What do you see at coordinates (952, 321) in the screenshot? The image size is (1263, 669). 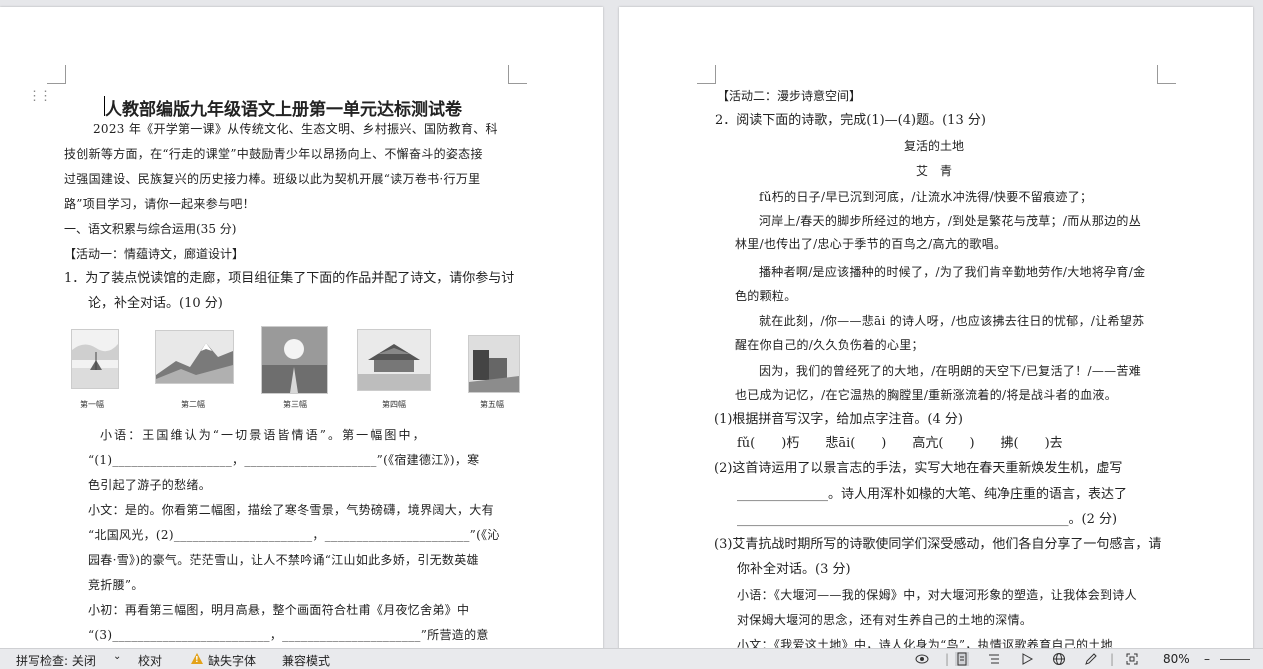 I see `poem-line: 就在此刻，/你——悲āi 的诗人呀，/也应该拂去往日的忧郁，/让希望苏` at bounding box center [952, 321].